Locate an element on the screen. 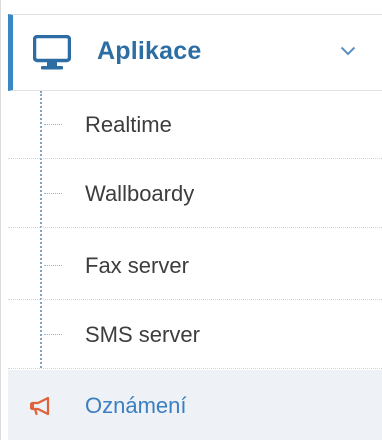 The height and width of the screenshot is (440, 382). chevron-down-icon is located at coordinates (348, 51).